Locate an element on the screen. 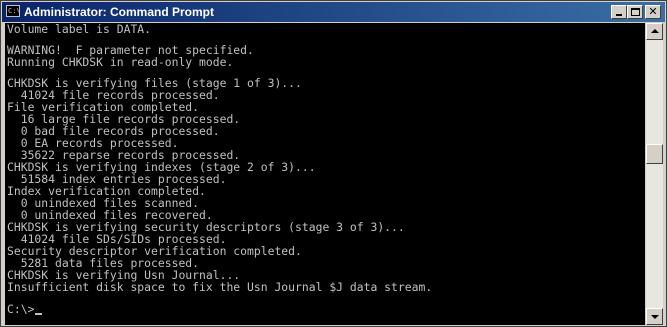 The image size is (667, 327). close-button: ✕ is located at coordinates (653, 12).